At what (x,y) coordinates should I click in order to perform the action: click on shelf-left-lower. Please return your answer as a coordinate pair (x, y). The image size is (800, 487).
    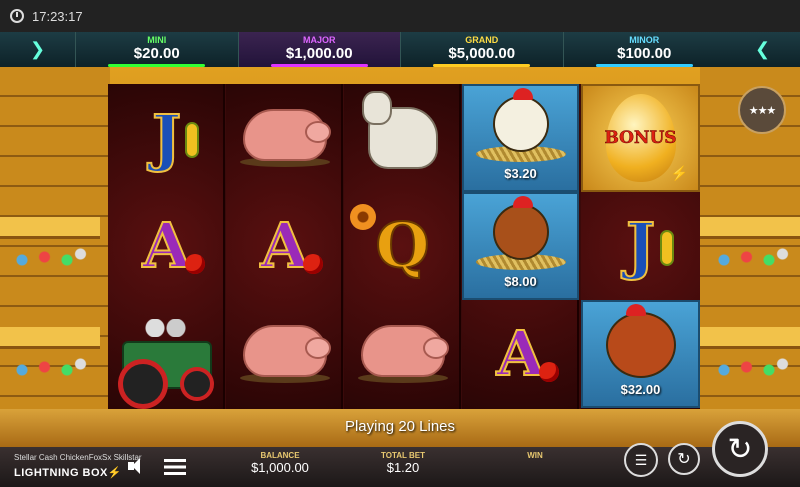
    Looking at the image, I should click on (50, 338).